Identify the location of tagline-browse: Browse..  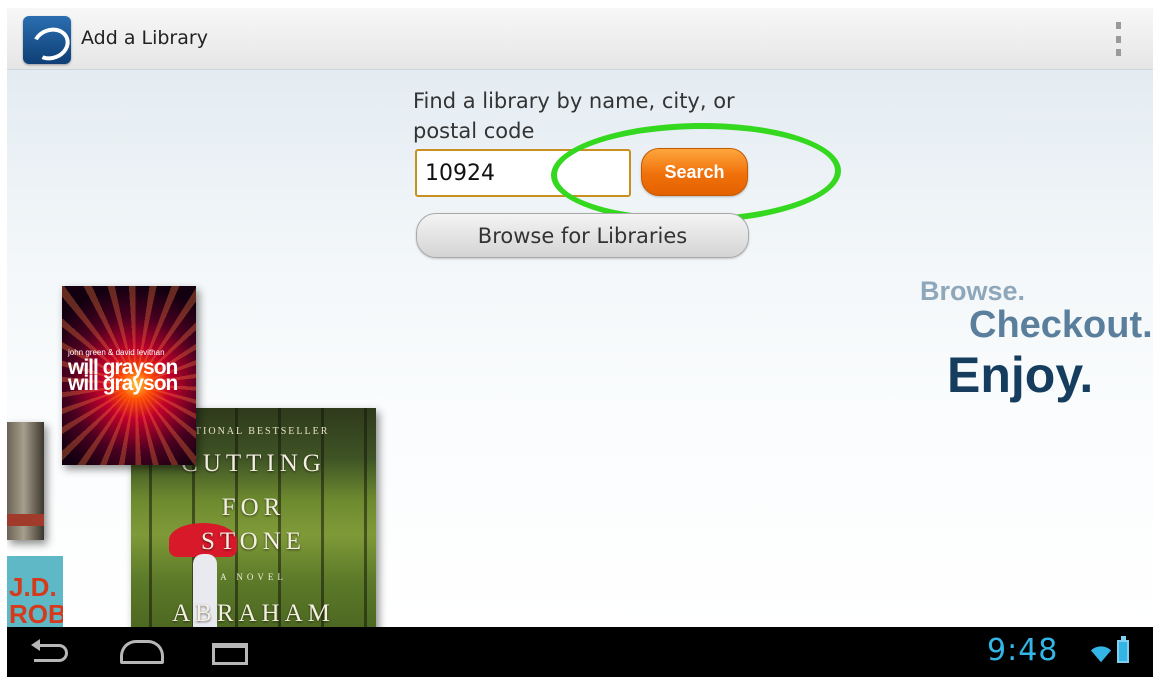
(973, 291).